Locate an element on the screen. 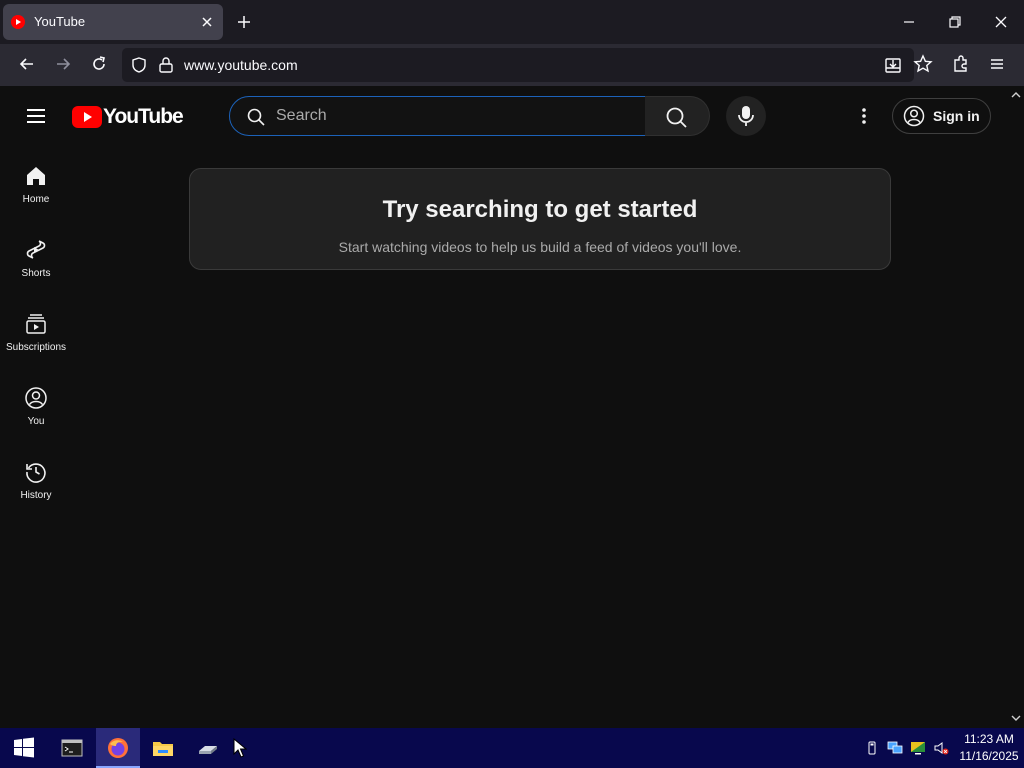  sidebar-item-label: History is located at coordinates (36, 495).